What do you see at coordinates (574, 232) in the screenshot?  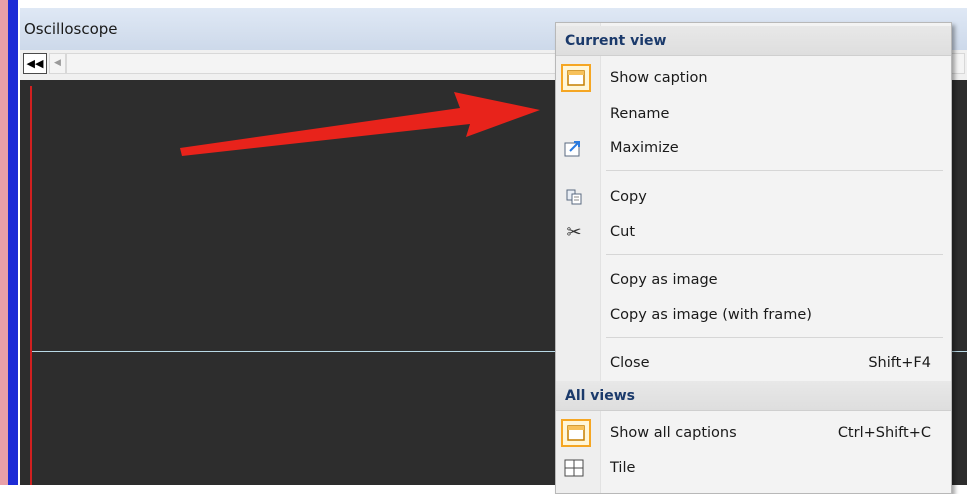 I see `cut-icon: ✂` at bounding box center [574, 232].